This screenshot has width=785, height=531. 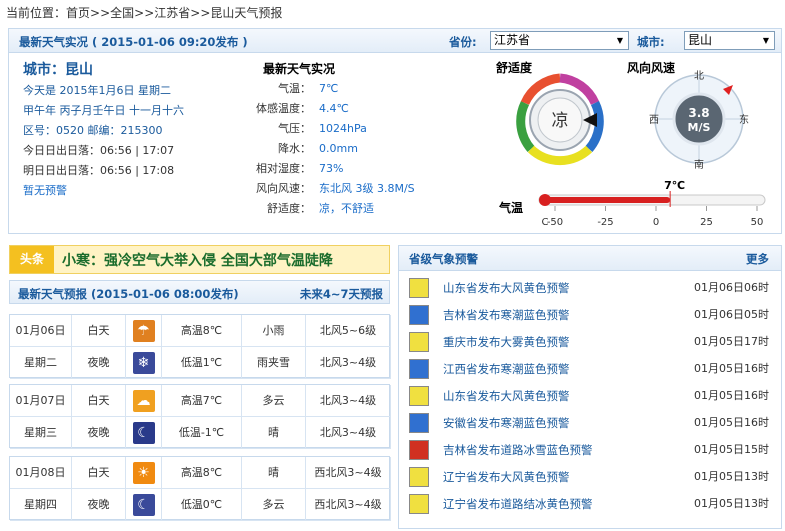 I want to click on today-sunrise-sunset: 今日日出日落：06:56 | 17:07, so click(x=99, y=150).